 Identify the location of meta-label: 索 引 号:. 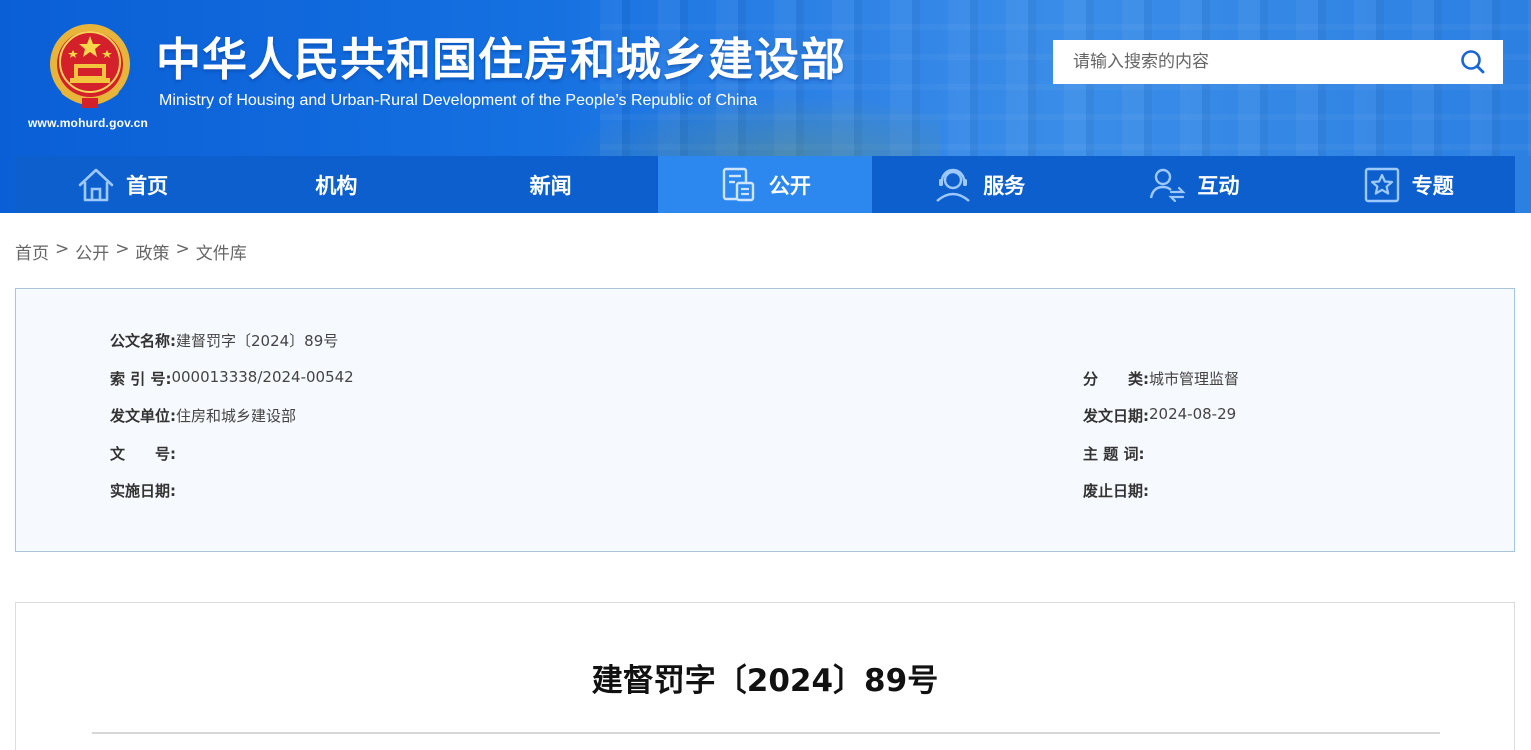
(141, 379).